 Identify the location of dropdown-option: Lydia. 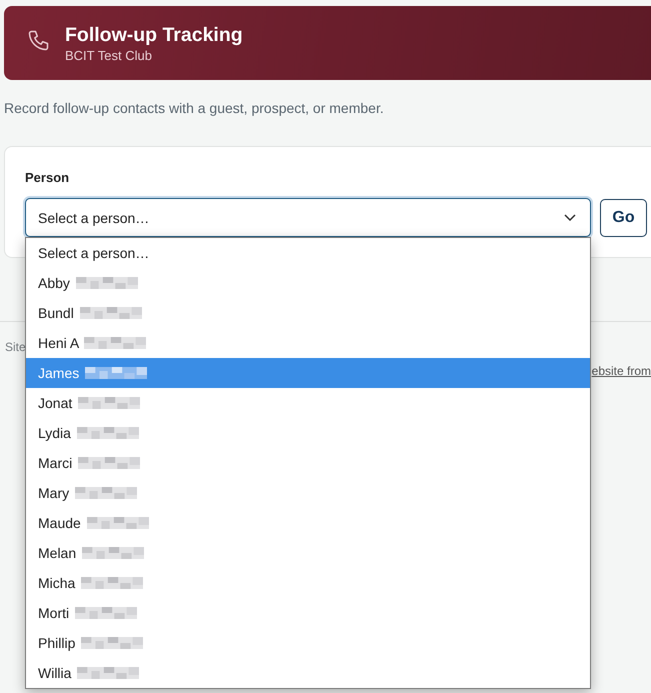
(308, 433).